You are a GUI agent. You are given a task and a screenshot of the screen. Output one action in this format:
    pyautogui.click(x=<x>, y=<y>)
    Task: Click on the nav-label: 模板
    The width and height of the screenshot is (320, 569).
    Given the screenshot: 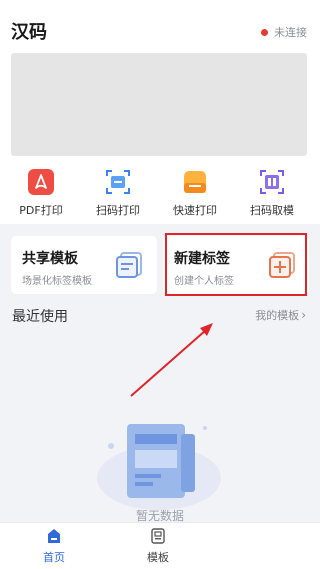 What is the action you would take?
    pyautogui.click(x=158, y=557)
    